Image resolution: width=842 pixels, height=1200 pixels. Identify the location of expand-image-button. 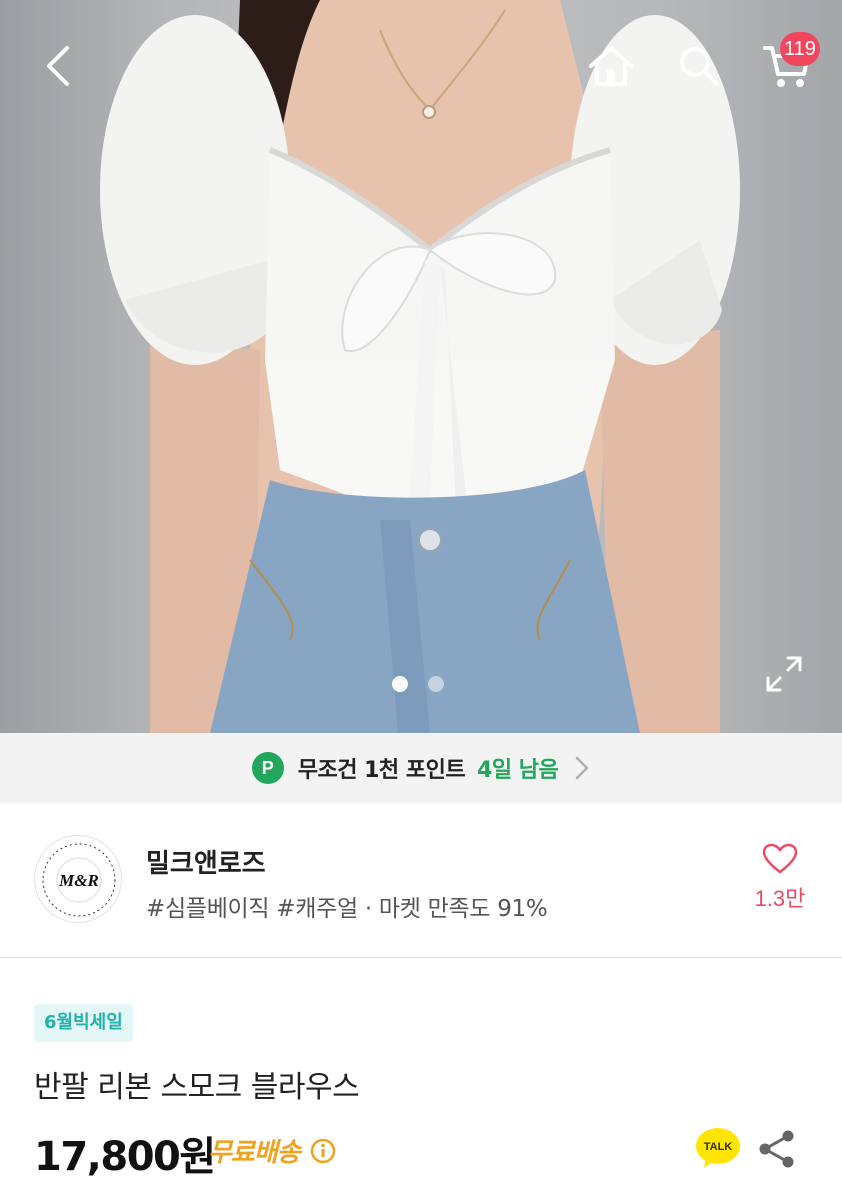
(784, 674).